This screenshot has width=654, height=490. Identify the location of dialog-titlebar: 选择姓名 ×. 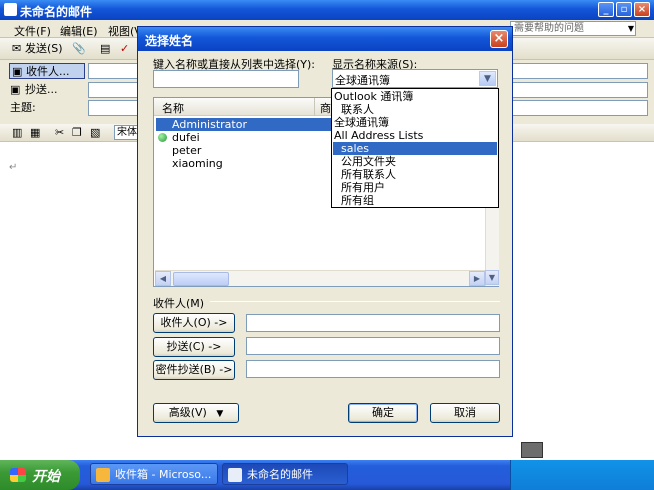
(325, 39).